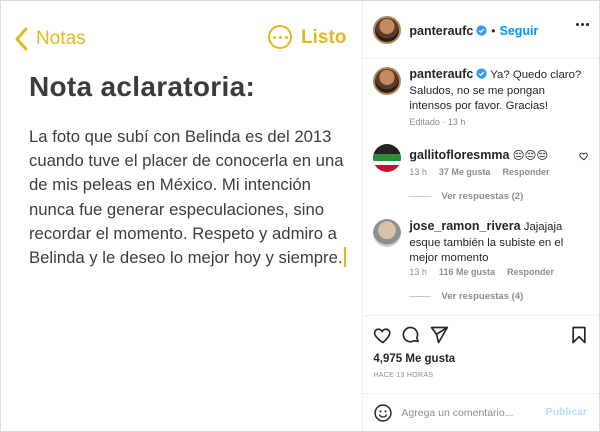 Image resolution: width=600 pixels, height=432 pixels. Describe the element at coordinates (519, 31) in the screenshot. I see `follow-button: Seguir` at that location.